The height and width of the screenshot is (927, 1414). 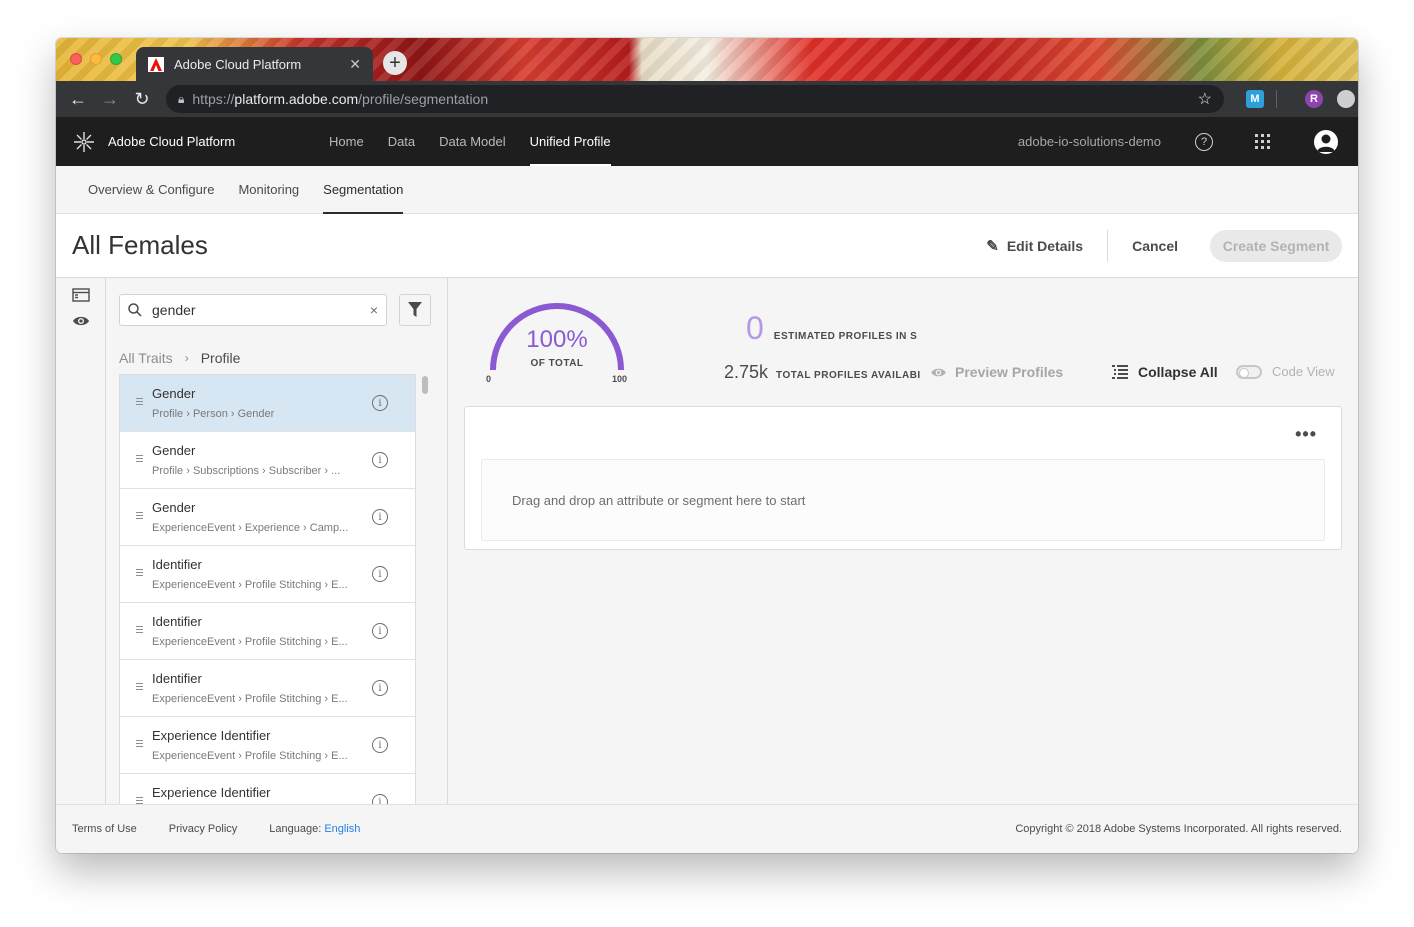 I want to click on tab-strip: Adobe Cloud Platform ✕ +, so click(x=707, y=59).